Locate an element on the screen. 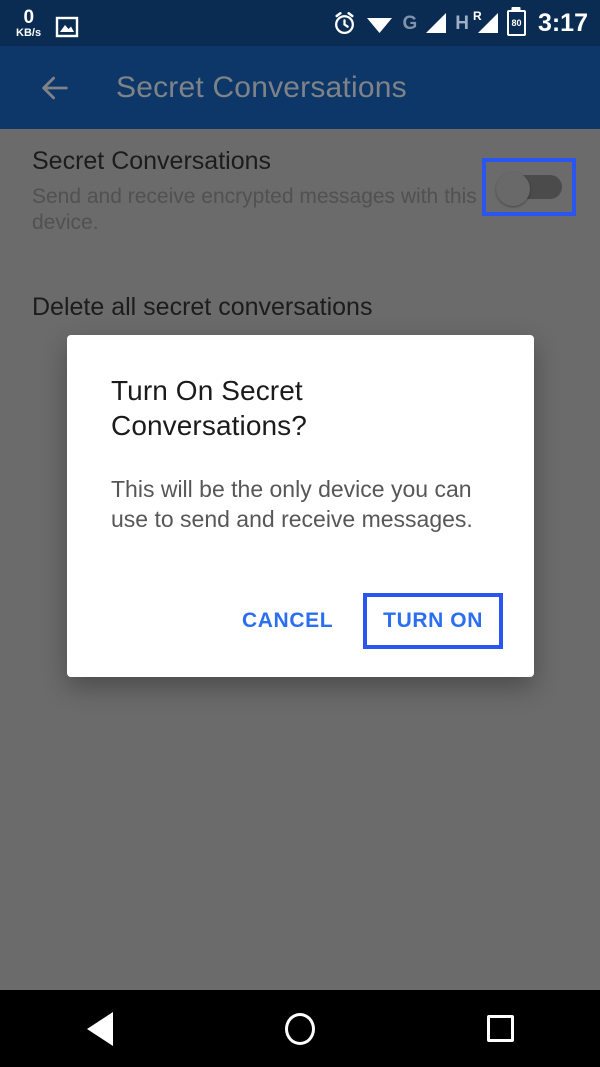 The height and width of the screenshot is (1067, 600). nav-recents-button is located at coordinates (500, 1028).